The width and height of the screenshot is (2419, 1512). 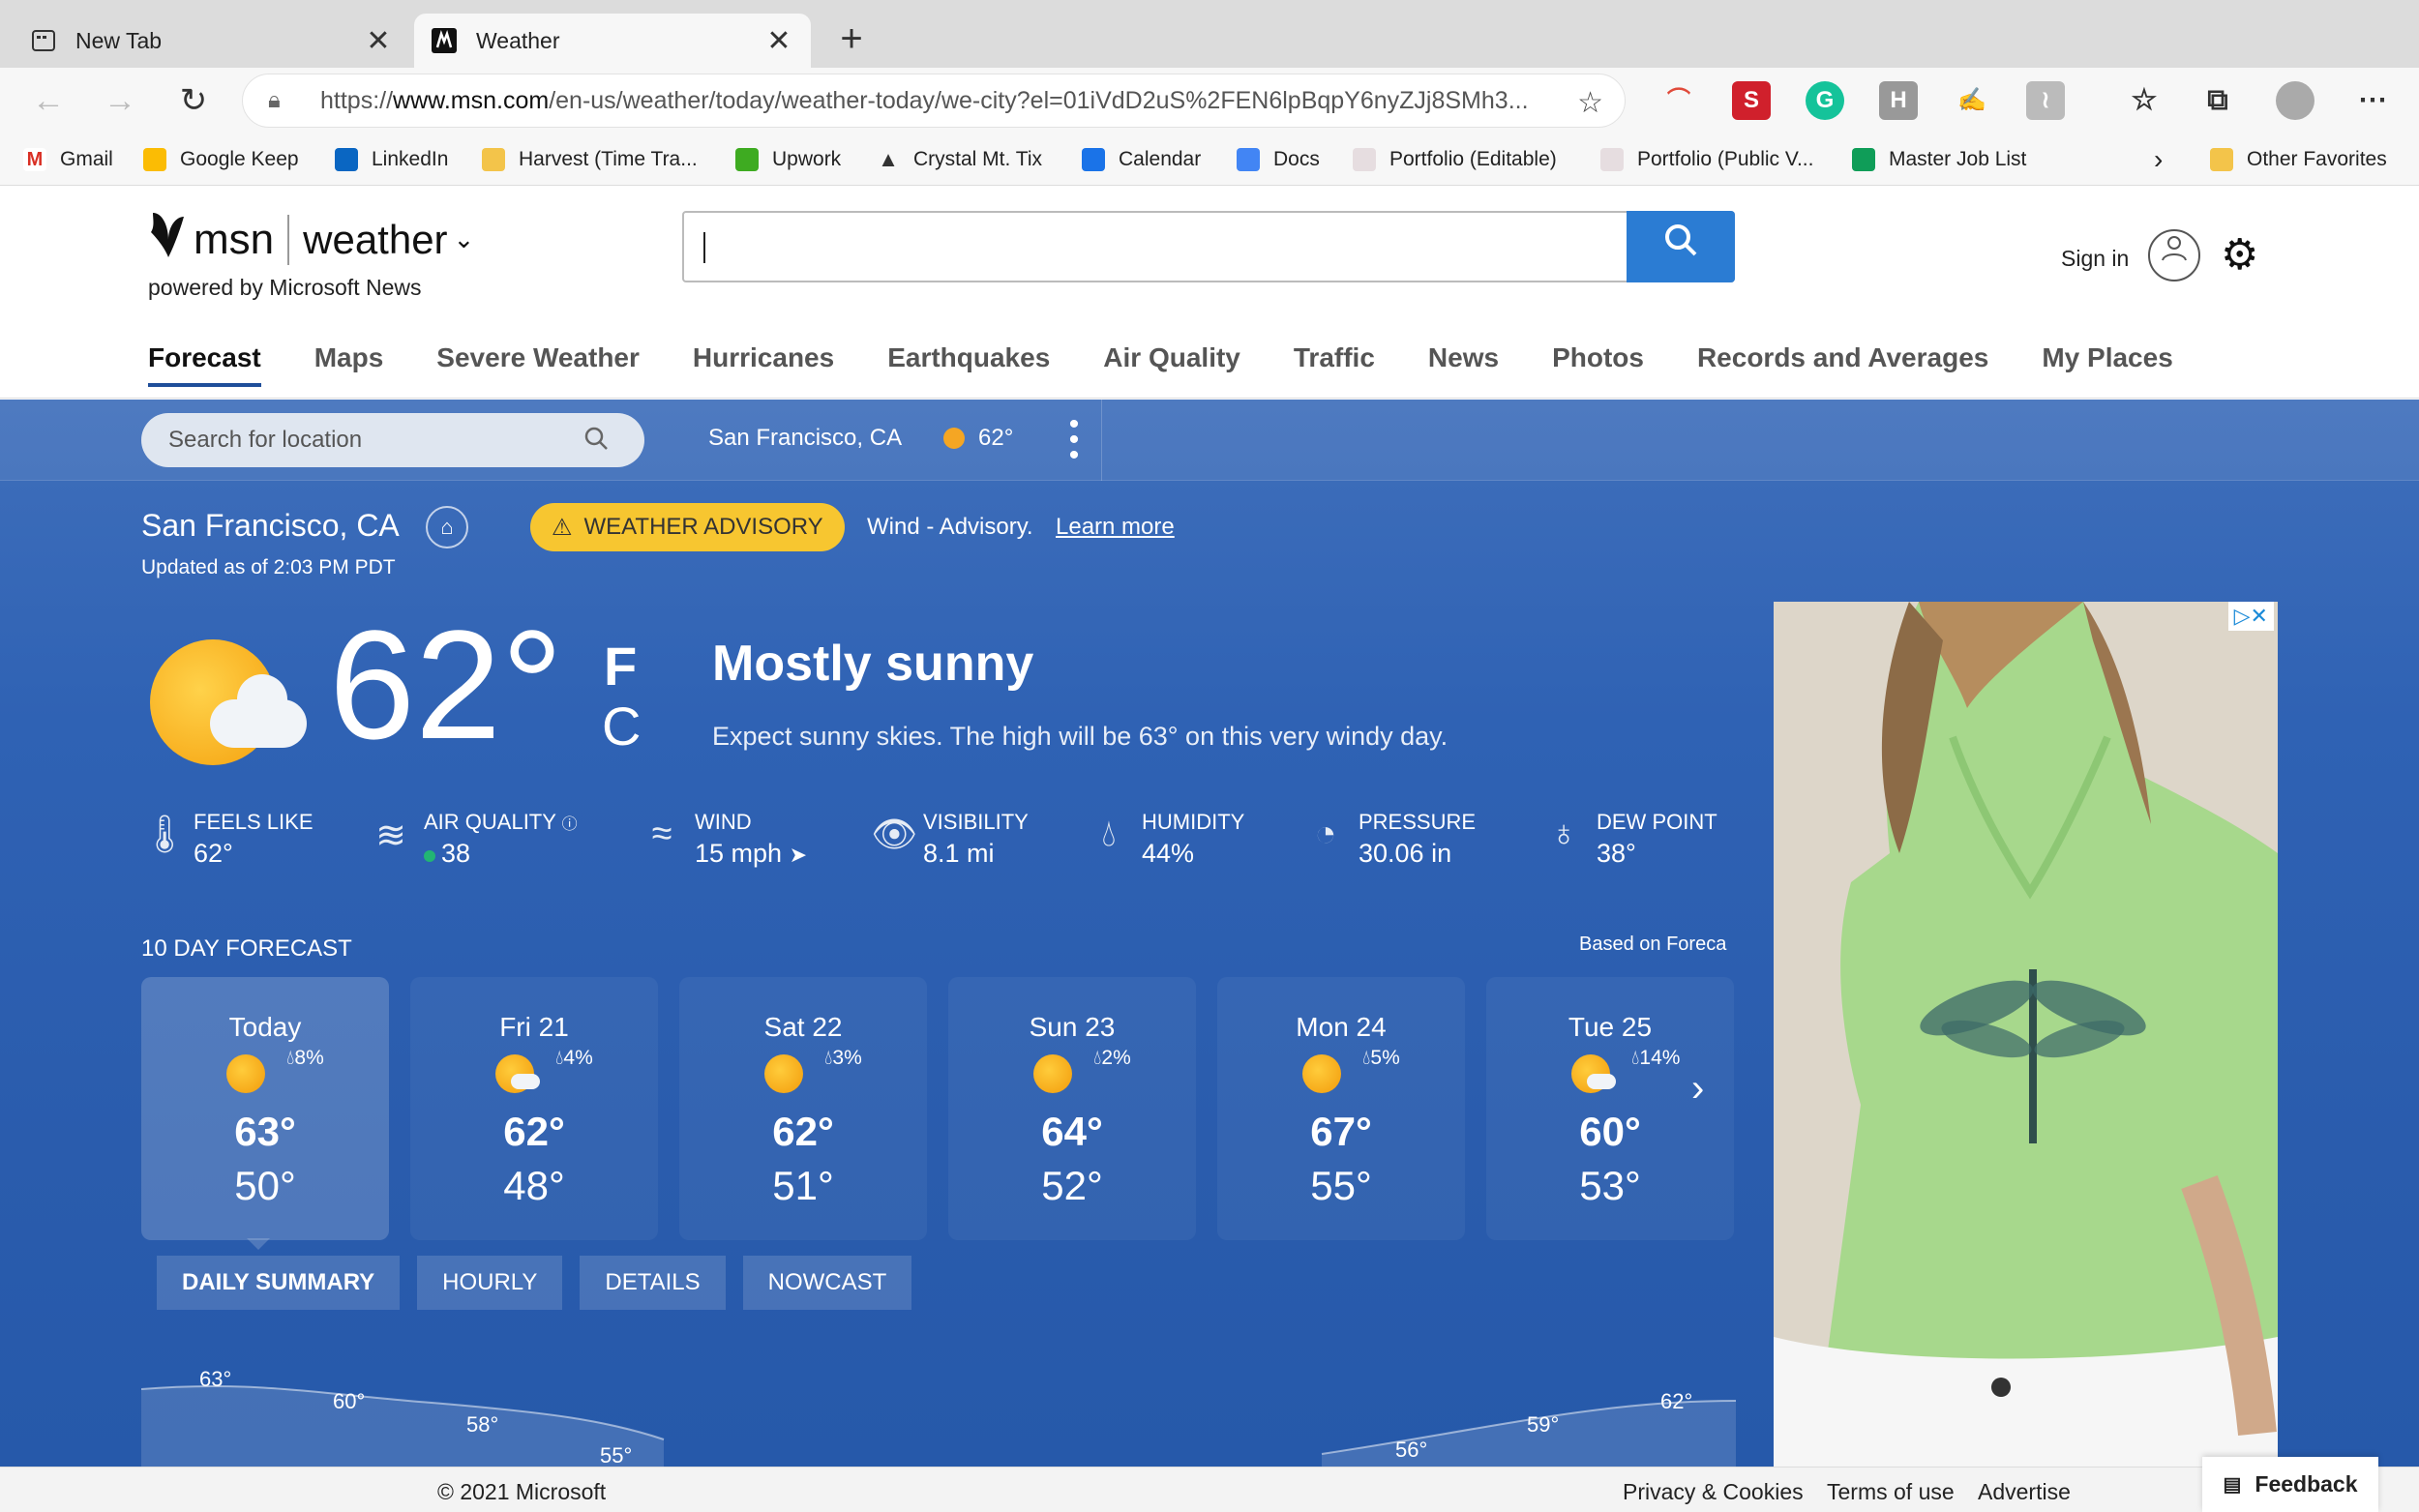 What do you see at coordinates (518, 40) in the screenshot?
I see `tab-title: Weather` at bounding box center [518, 40].